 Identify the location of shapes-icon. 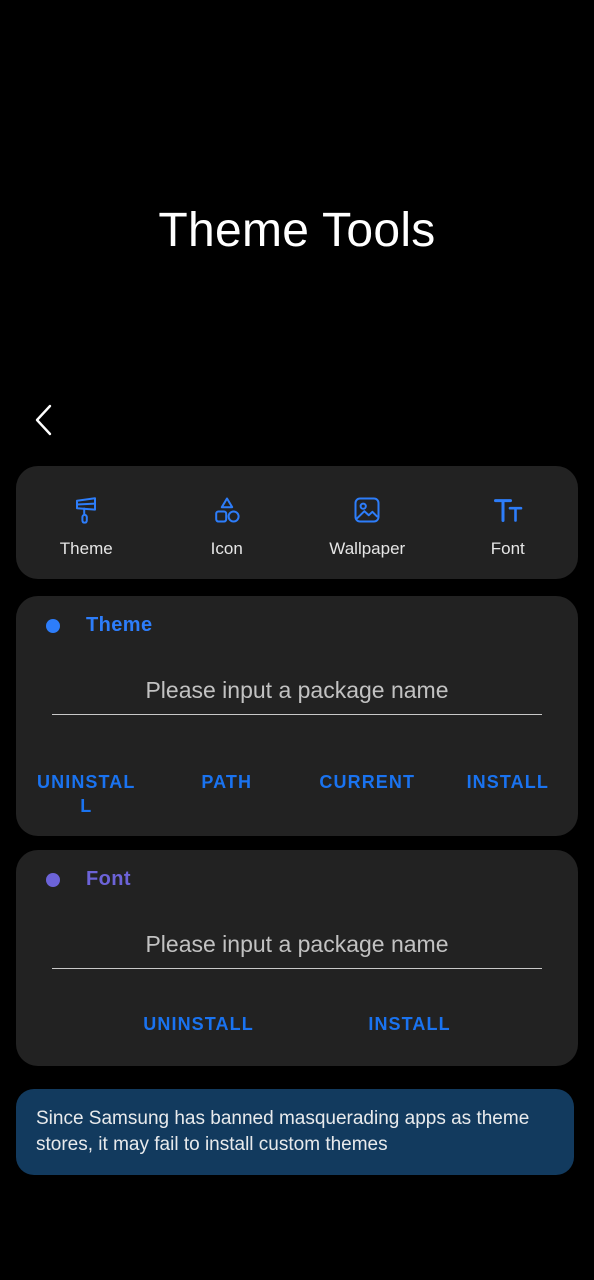
(227, 510).